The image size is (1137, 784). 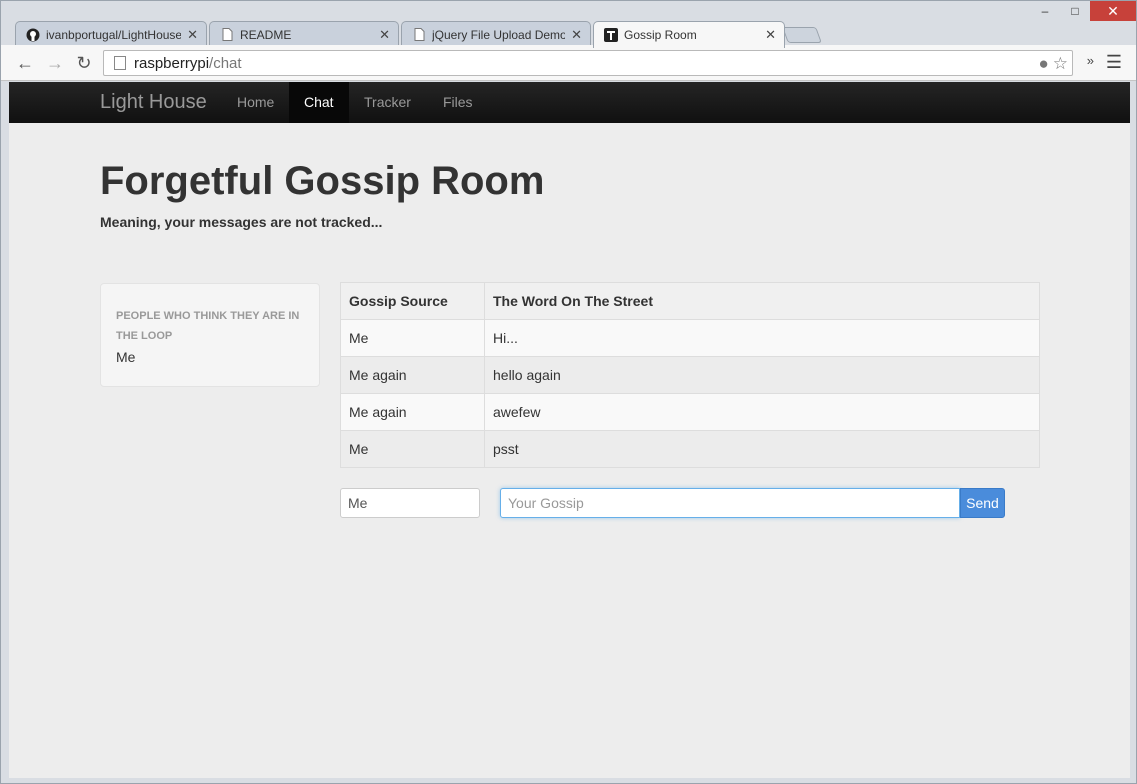 What do you see at coordinates (304, 34) in the screenshot?
I see `tab-readme: README ✕` at bounding box center [304, 34].